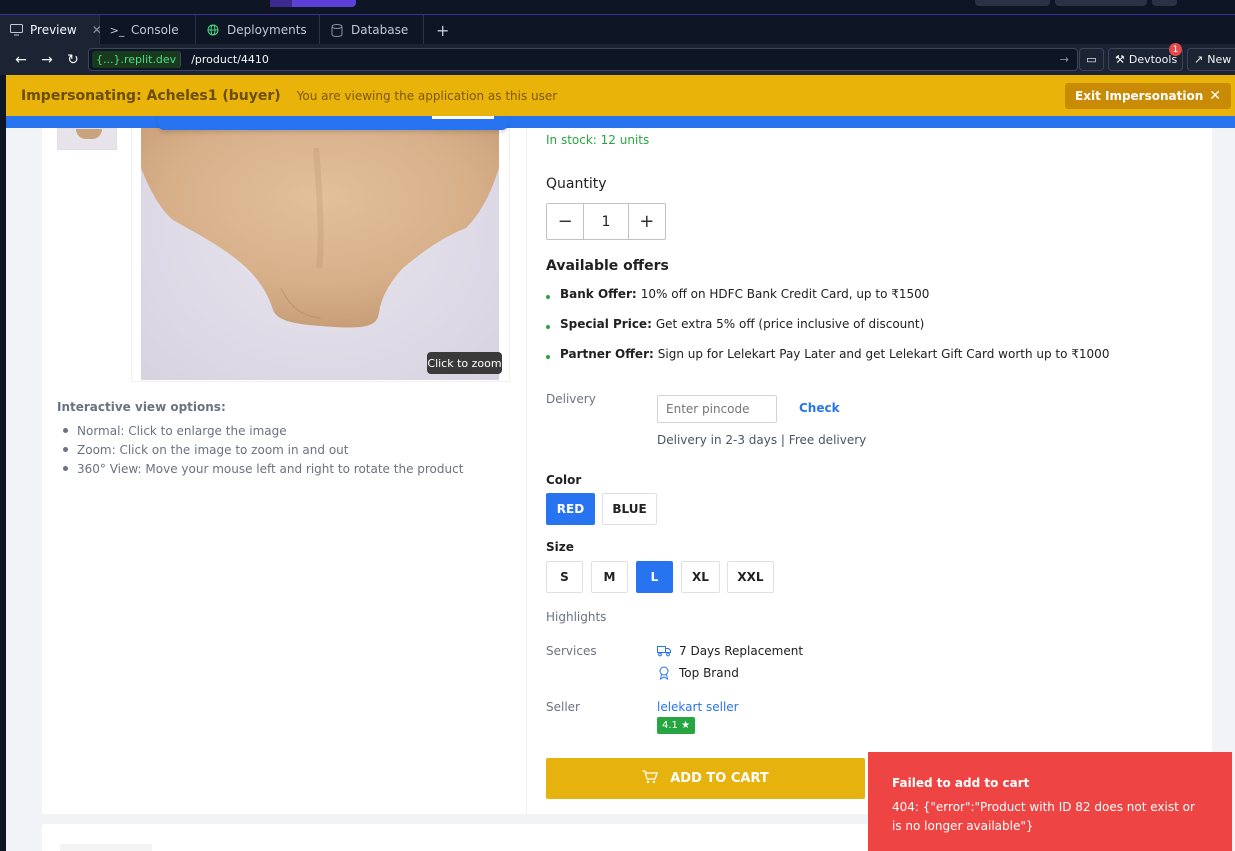  What do you see at coordinates (606, 324) in the screenshot?
I see `offer-name: Special Price:` at bounding box center [606, 324].